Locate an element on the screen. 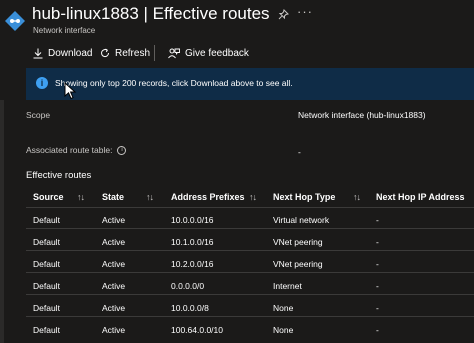 The image size is (474, 343). column-header-next-hop-ip: Next Hop IP Address is located at coordinates (420, 197).